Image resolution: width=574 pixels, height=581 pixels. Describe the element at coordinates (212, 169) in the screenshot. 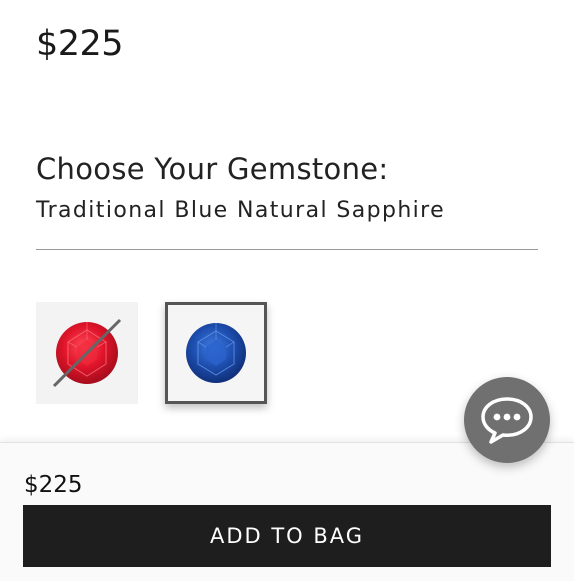

I see `gemstone-heading: Choose Your Gemstone:` at that location.